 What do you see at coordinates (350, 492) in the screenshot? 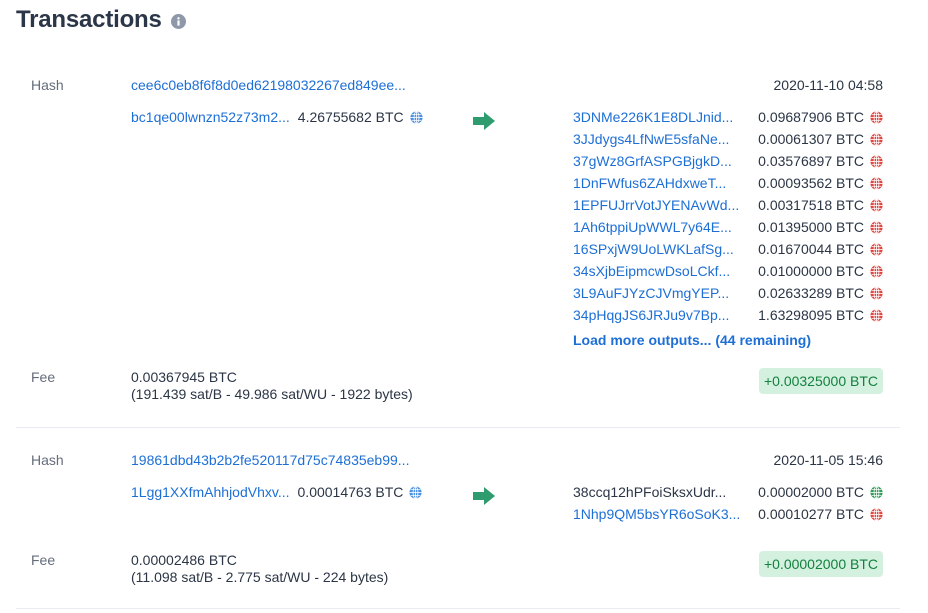
I see `input-amount: 0.00014763 BTC` at bounding box center [350, 492].